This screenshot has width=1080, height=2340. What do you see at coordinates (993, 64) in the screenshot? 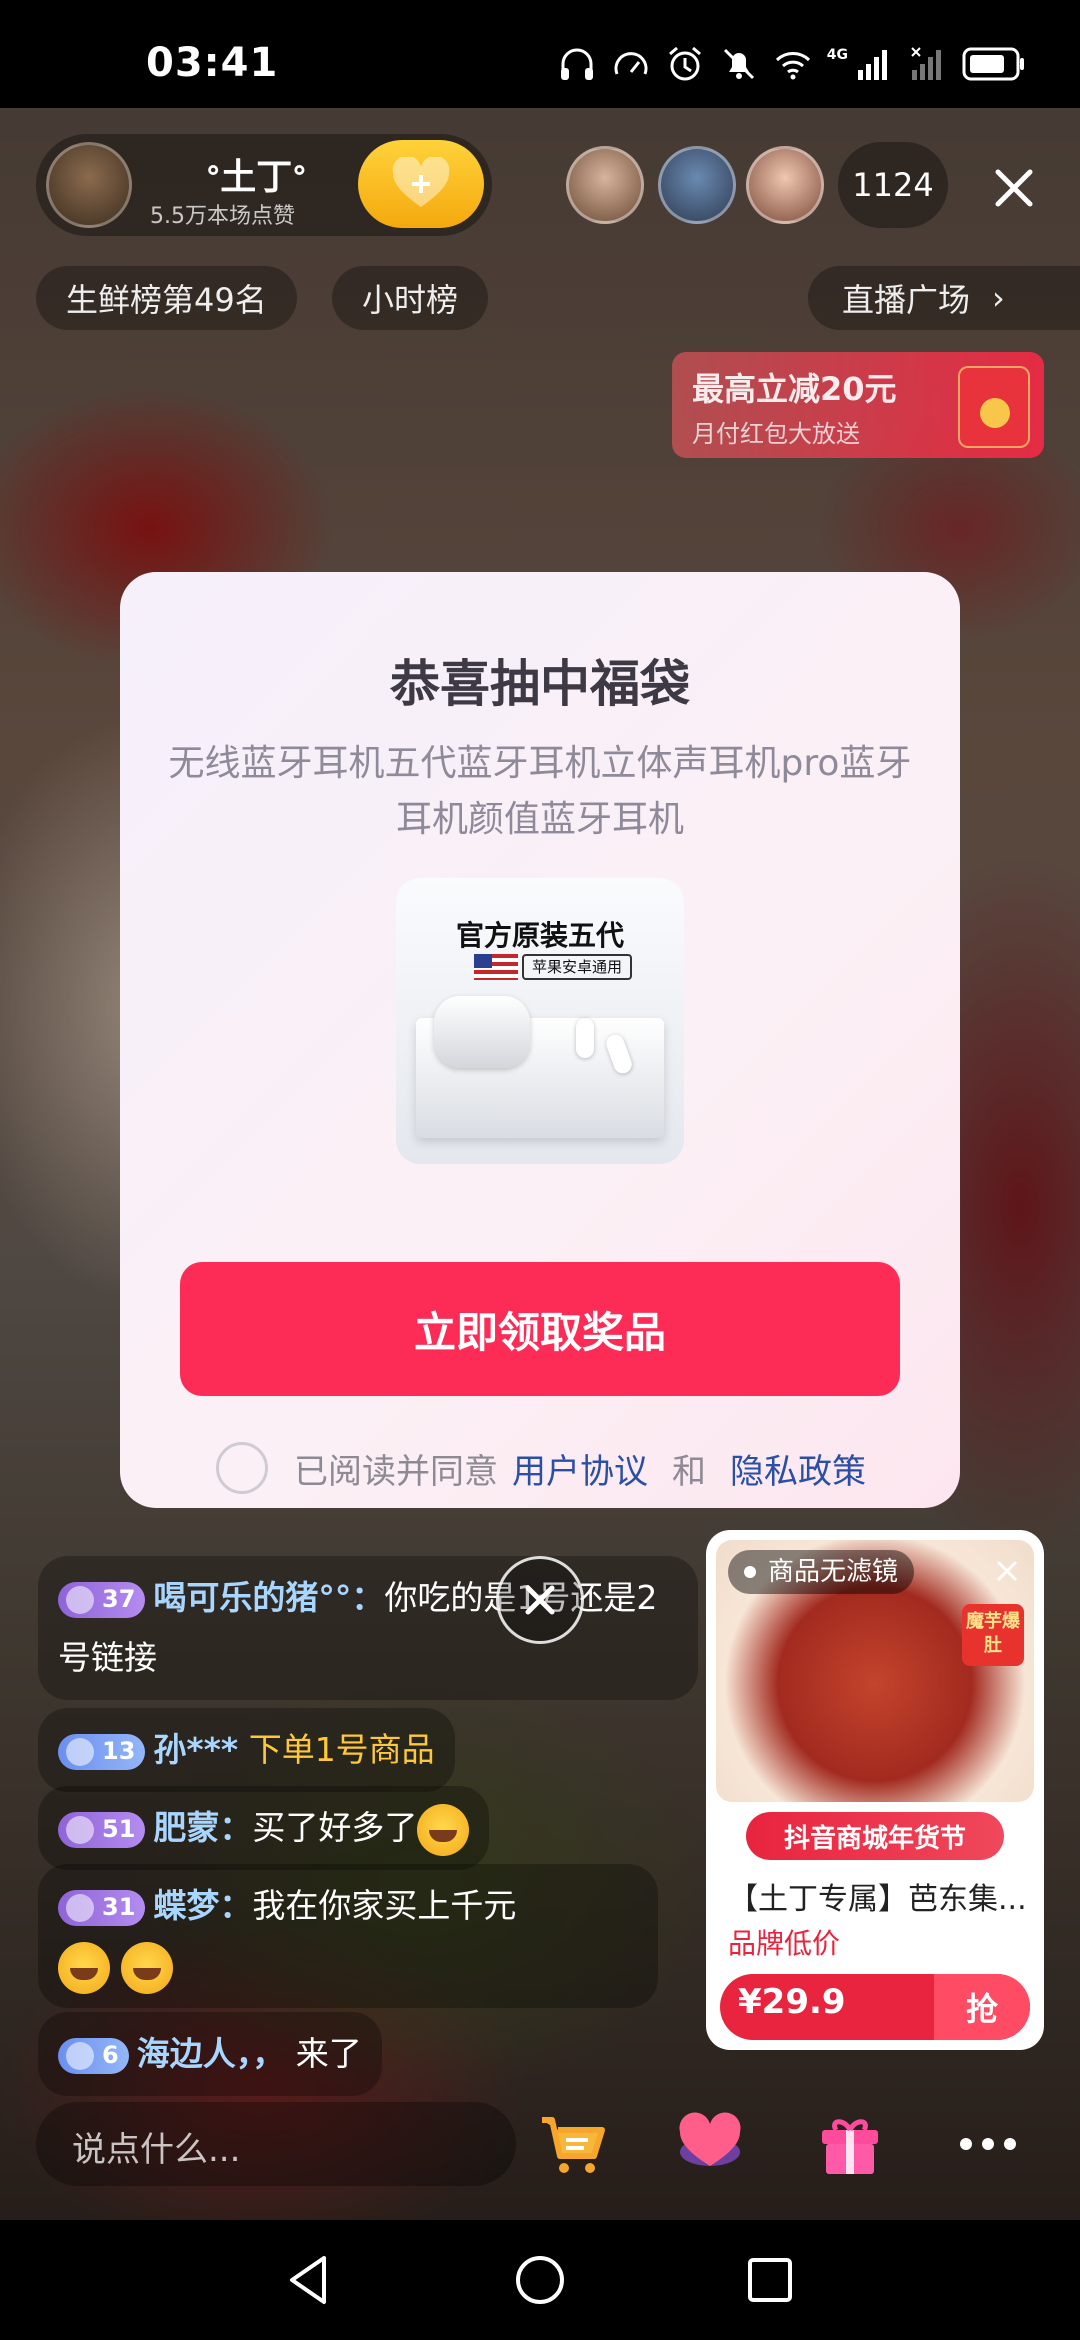
I see `battery-icon` at bounding box center [993, 64].